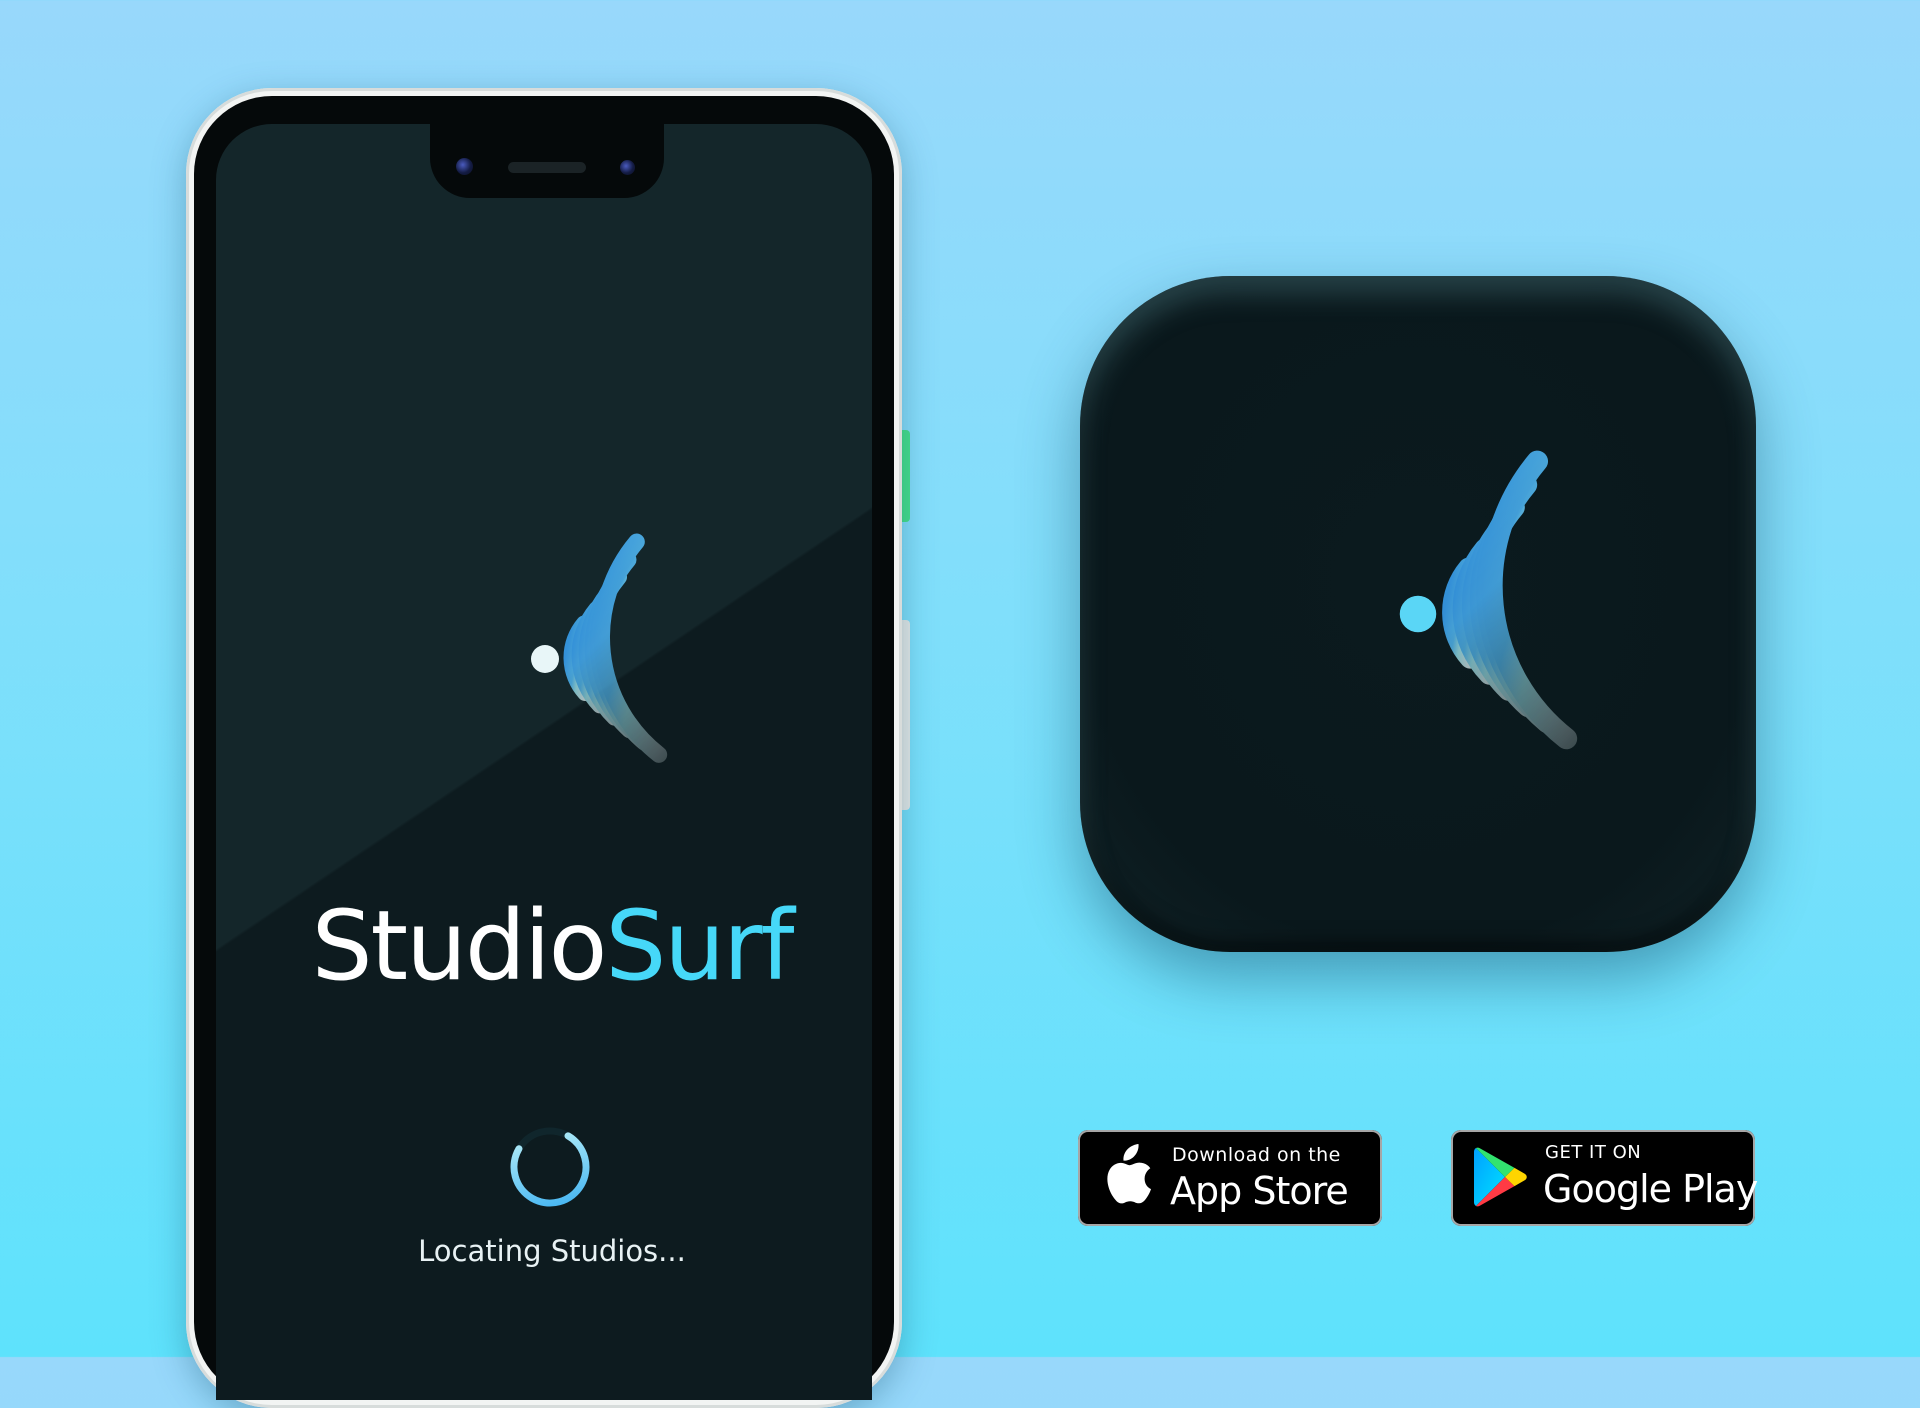 The image size is (1920, 1408). I want to click on earpiece-speaker, so click(547, 167).